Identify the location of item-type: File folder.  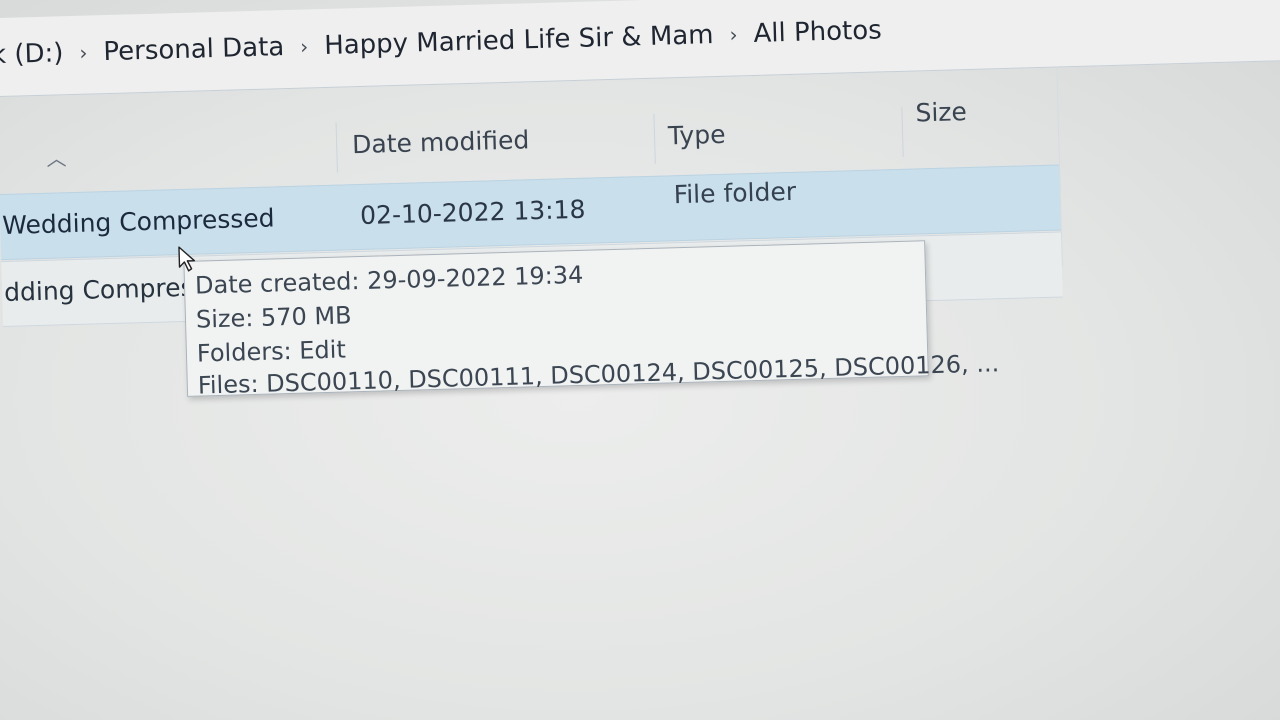
(735, 193).